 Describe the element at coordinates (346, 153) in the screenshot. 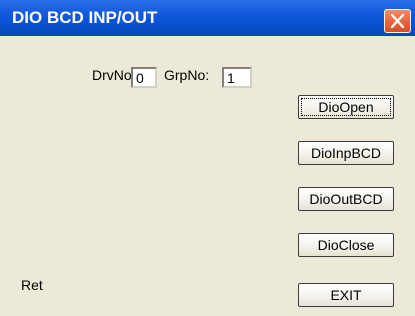

I see `dio-inp-bcd-button: DioInpBCD` at that location.